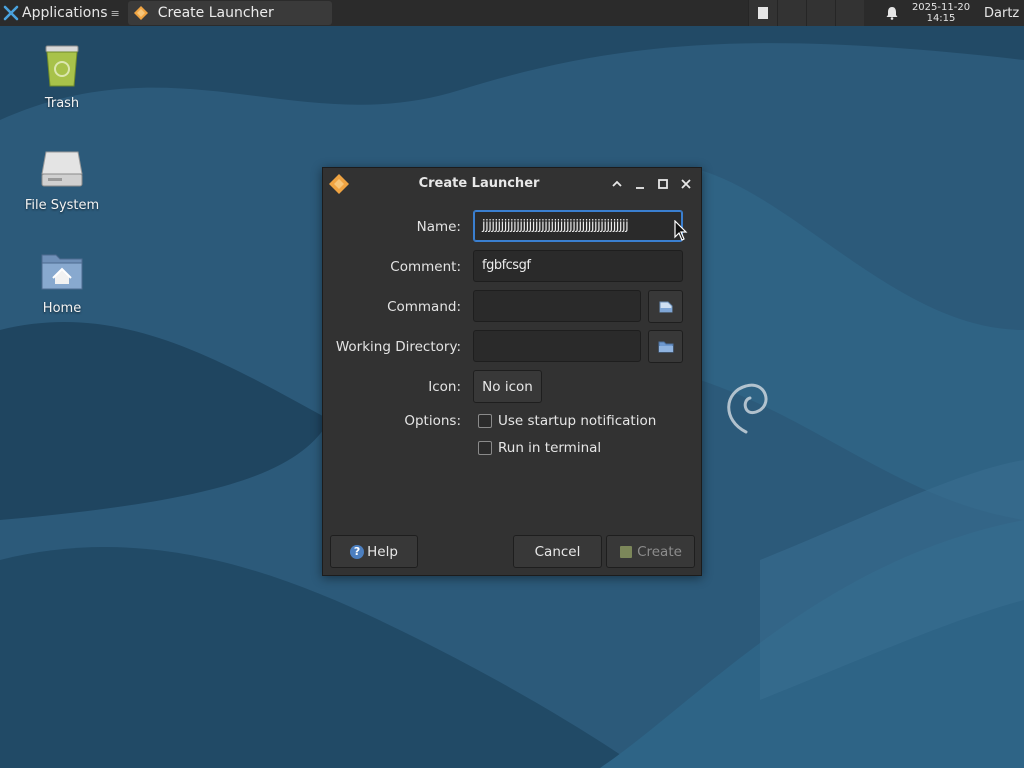 This screenshot has height=768, width=1024. I want to click on workspace-icon, so click(763, 13).